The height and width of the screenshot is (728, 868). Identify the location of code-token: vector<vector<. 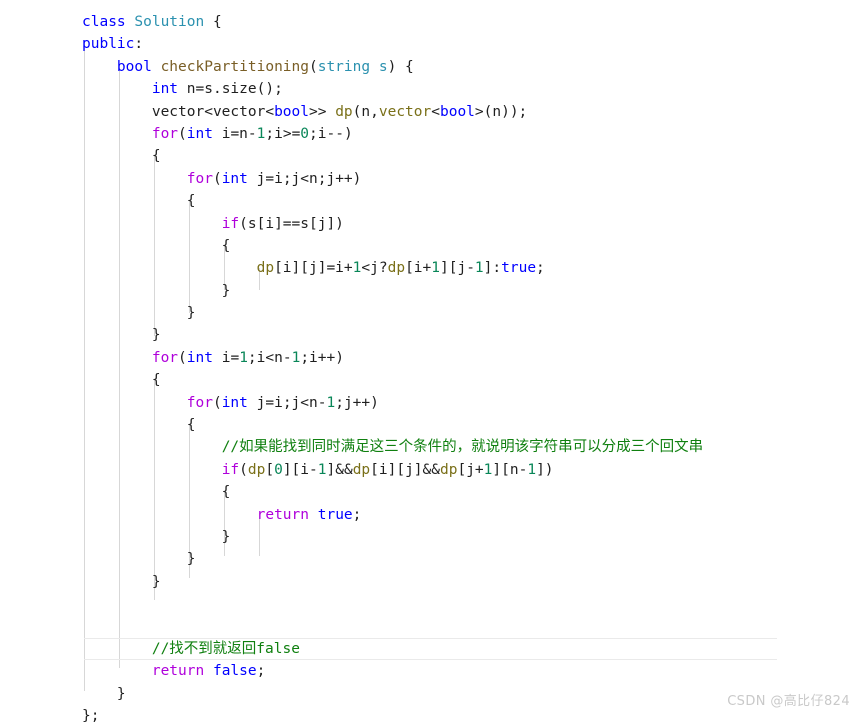
(178, 111).